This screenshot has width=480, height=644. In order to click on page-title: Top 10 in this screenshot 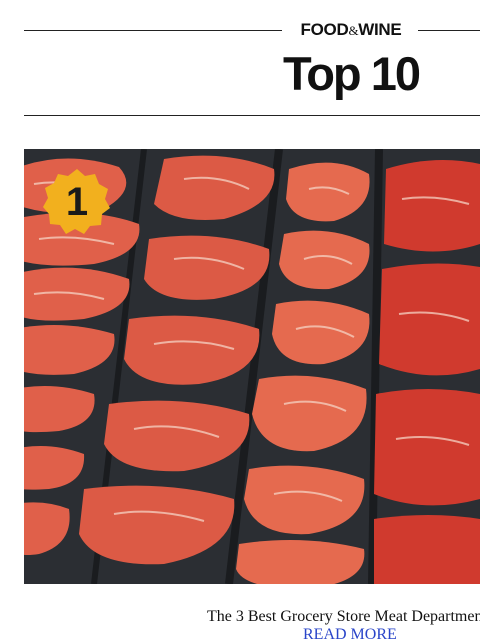, I will do `click(352, 73)`.